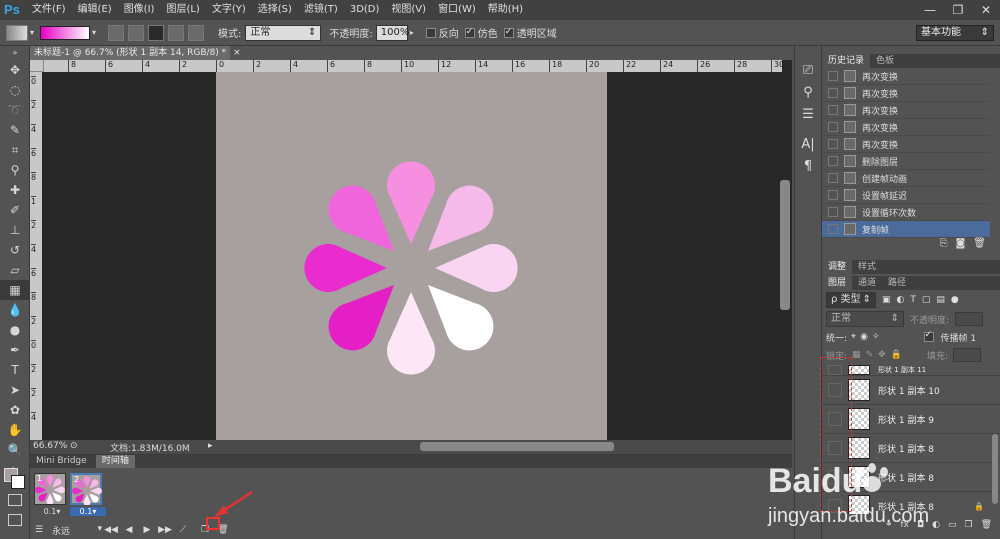  What do you see at coordinates (15, 330) in the screenshot?
I see `dodge-tool-icon: ●` at bounding box center [15, 330].